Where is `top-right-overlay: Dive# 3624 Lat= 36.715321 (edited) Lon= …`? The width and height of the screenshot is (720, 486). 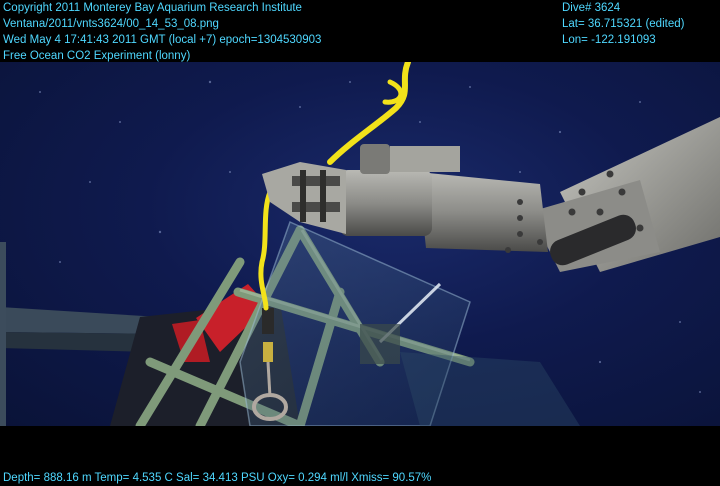 top-right-overlay: Dive# 3624 Lat= 36.715321 (edited) Lon= … is located at coordinates (623, 24).